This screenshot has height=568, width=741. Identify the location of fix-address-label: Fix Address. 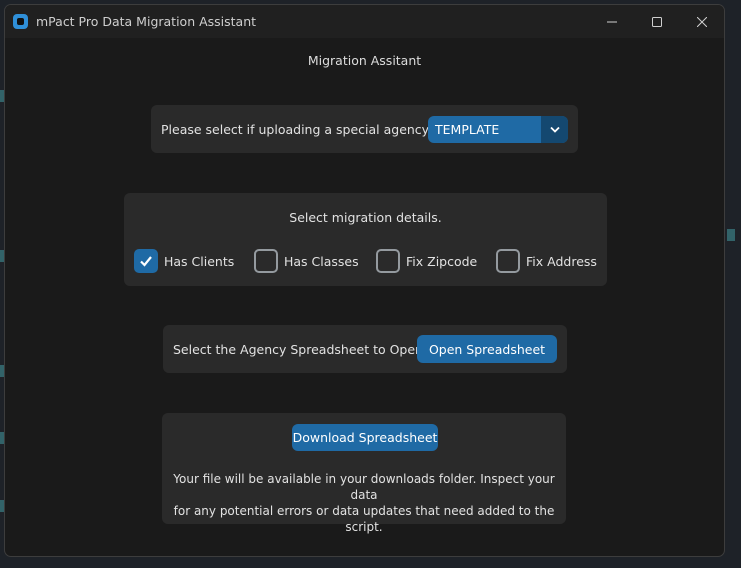
(561, 261).